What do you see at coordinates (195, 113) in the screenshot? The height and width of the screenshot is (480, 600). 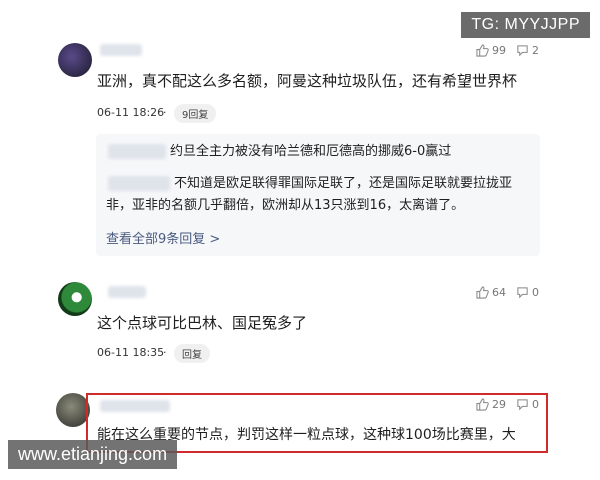 I see `reply-button: 9回复` at bounding box center [195, 113].